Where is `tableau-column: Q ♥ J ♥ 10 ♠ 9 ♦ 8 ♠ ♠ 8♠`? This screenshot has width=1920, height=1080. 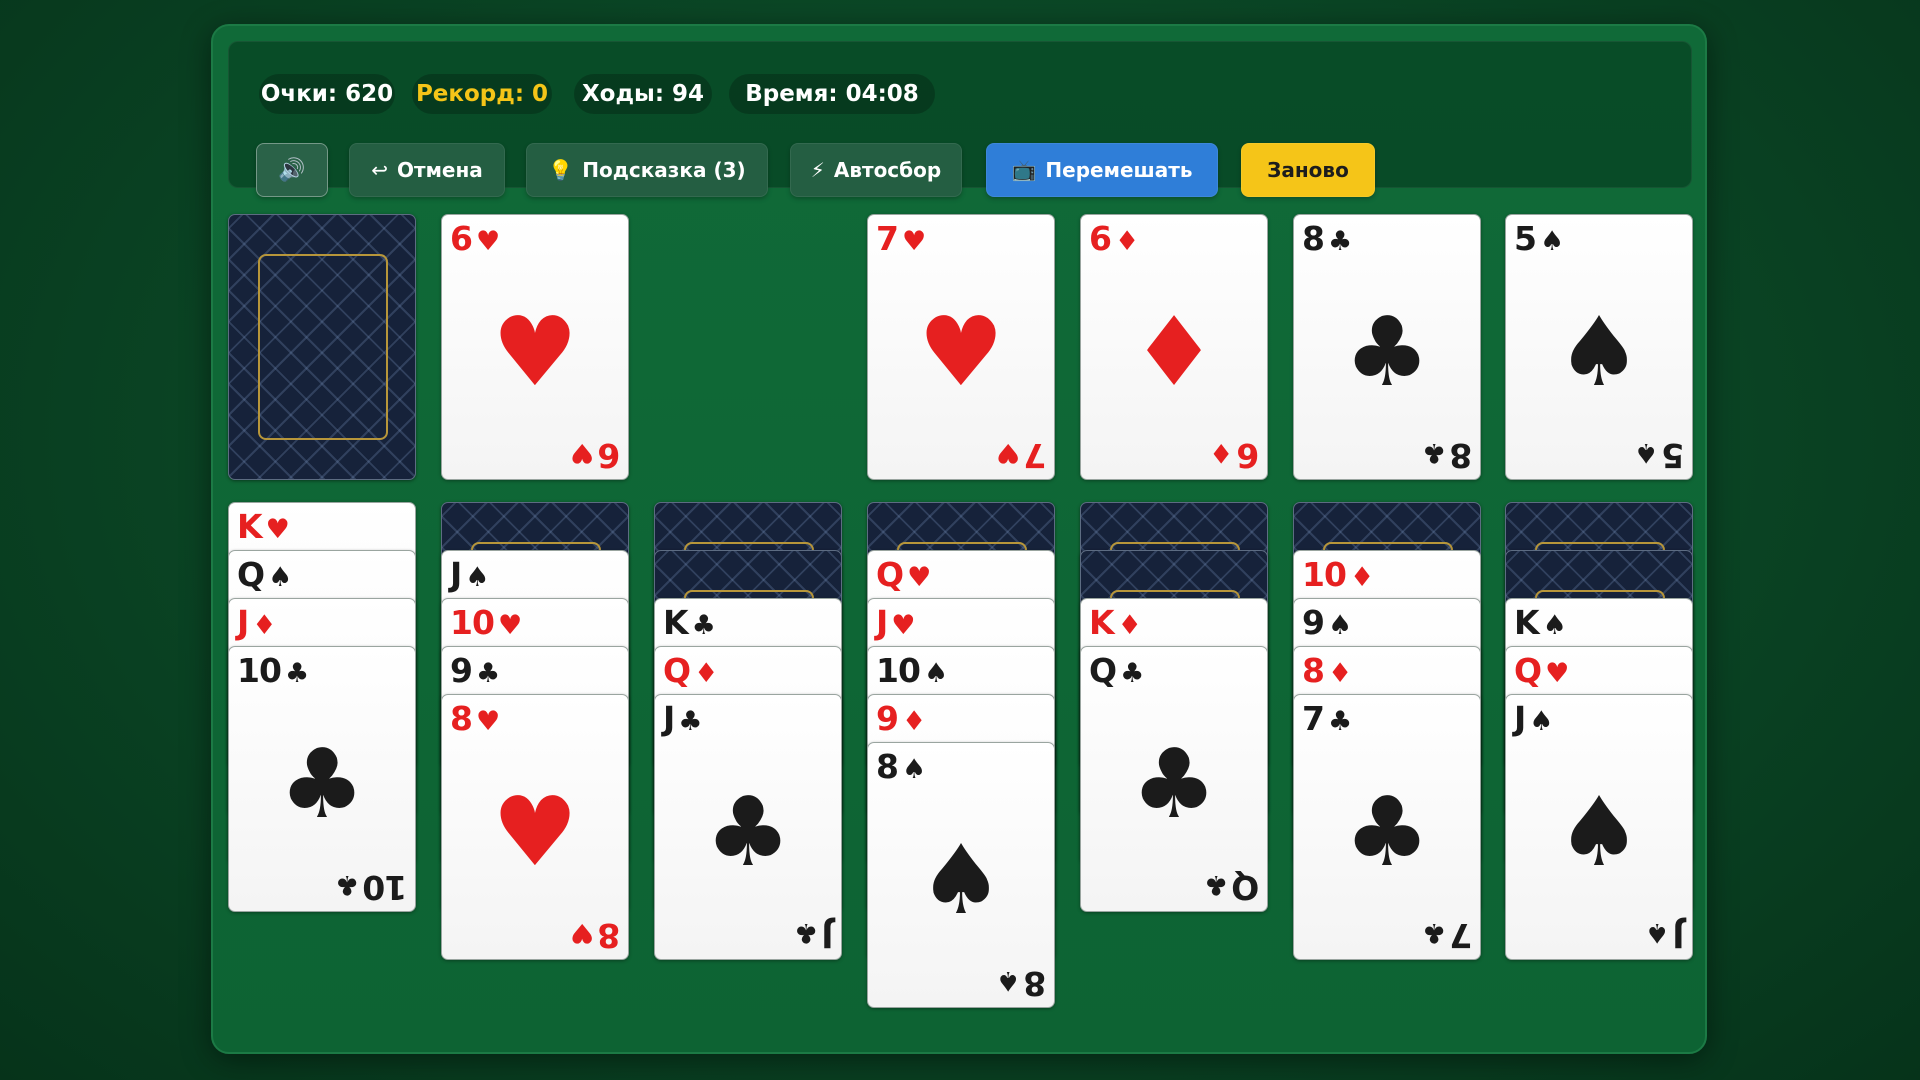 tableau-column: Q ♥ J ♥ 10 ♠ 9 ♦ 8 ♠ ♠ 8♠ is located at coordinates (961, 755).